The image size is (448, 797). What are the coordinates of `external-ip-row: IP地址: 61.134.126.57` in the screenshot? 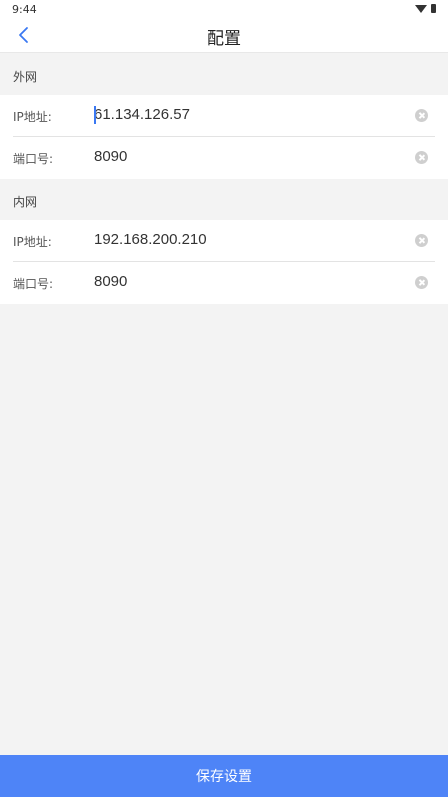 It's located at (224, 116).